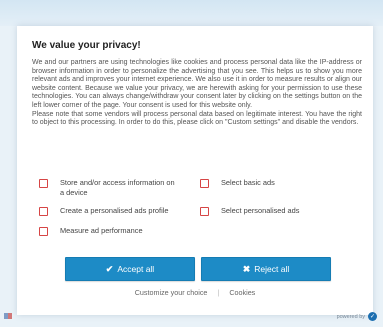 This screenshot has height=327, width=383. What do you see at coordinates (272, 269) in the screenshot?
I see `reject-all-label: Reject all` at bounding box center [272, 269].